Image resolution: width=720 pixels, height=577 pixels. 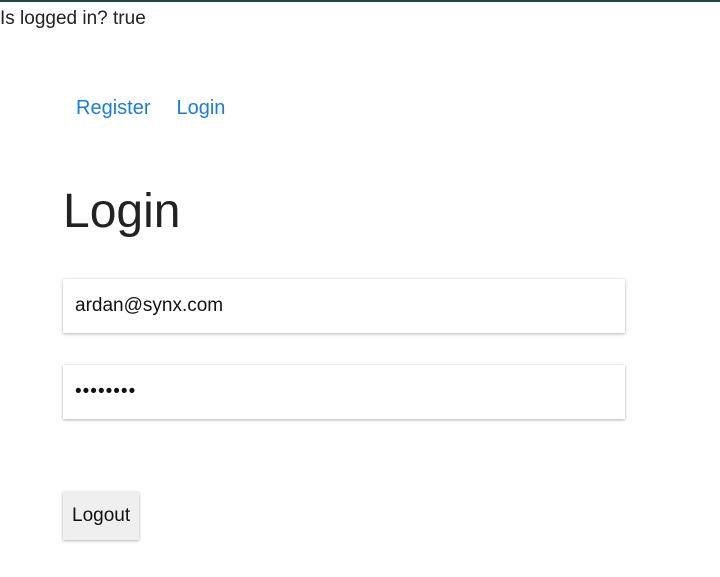 I want to click on nav-link-register: Register, so click(x=113, y=108).